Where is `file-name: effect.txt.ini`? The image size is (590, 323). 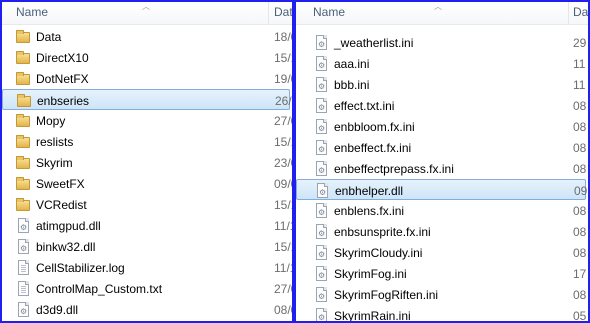
file-name: effect.txt.ini is located at coordinates (364, 106).